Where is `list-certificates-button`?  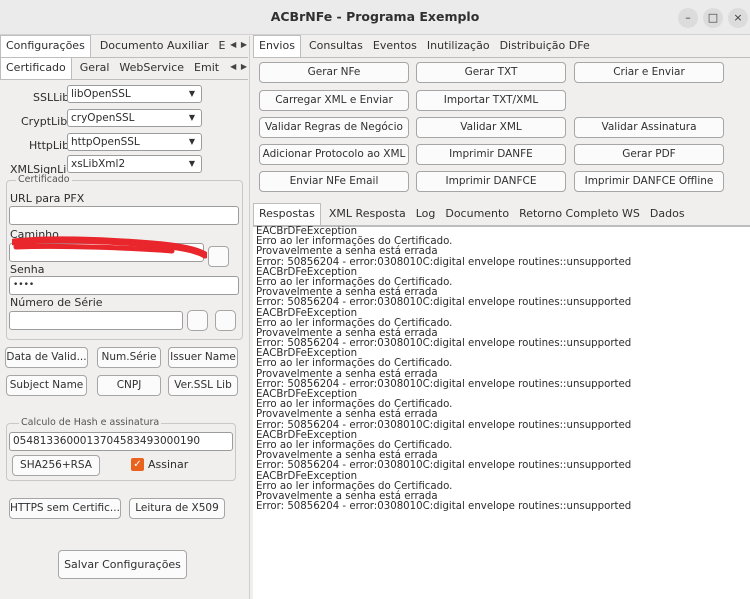
list-certificates-button is located at coordinates (225, 320).